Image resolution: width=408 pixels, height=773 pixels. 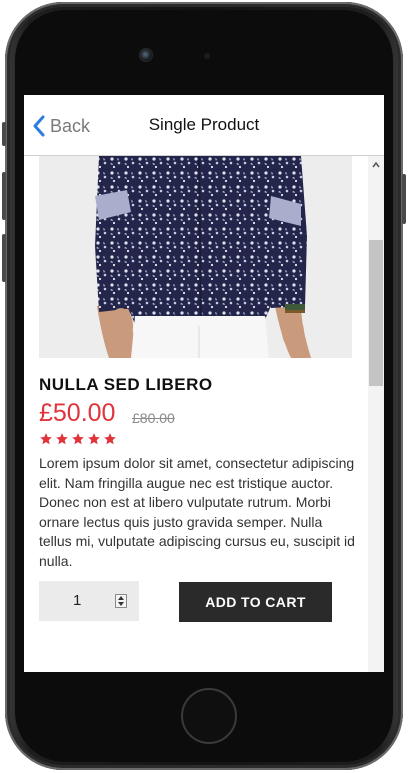 I want to click on current-price: £50.00, so click(x=77, y=413).